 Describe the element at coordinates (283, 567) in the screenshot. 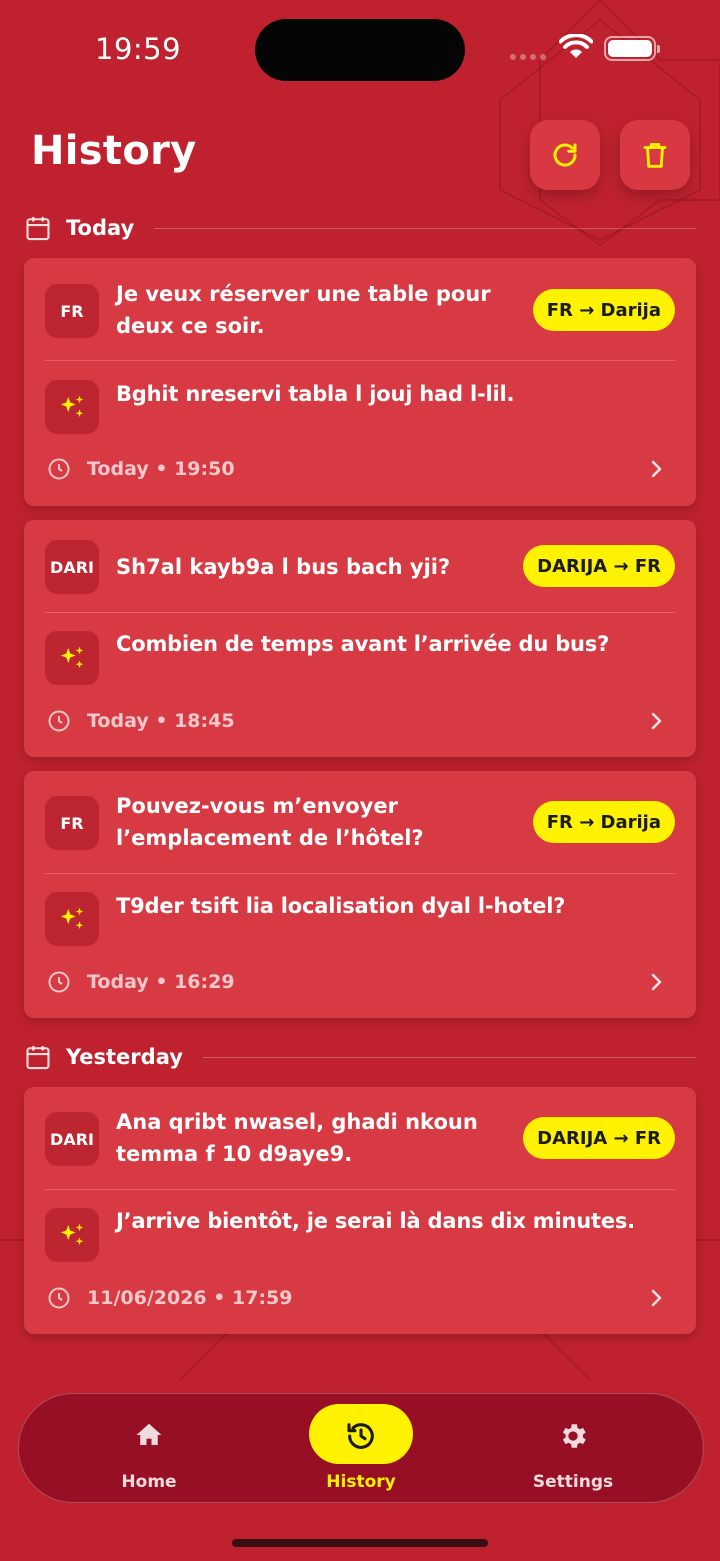

I see `source-text: Sh7al kayb9a l bus bach yji?` at that location.